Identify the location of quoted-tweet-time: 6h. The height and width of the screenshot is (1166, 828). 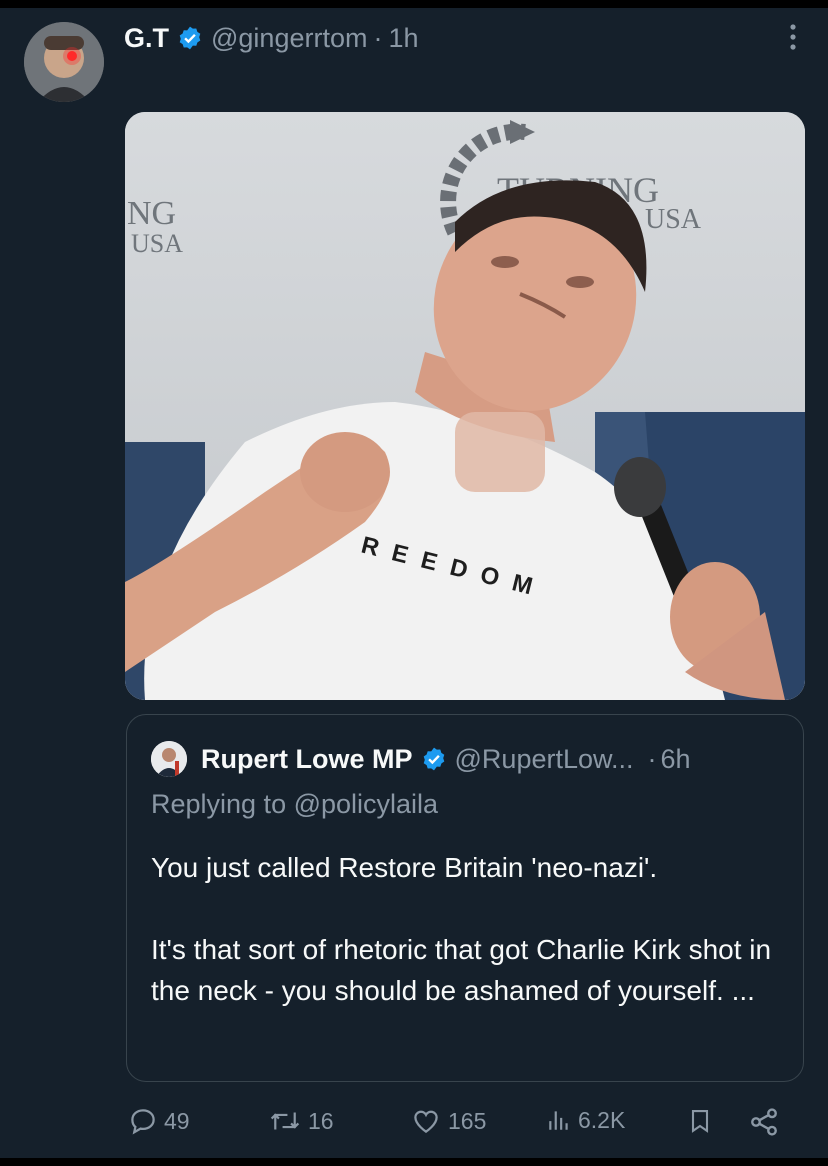
(676, 759).